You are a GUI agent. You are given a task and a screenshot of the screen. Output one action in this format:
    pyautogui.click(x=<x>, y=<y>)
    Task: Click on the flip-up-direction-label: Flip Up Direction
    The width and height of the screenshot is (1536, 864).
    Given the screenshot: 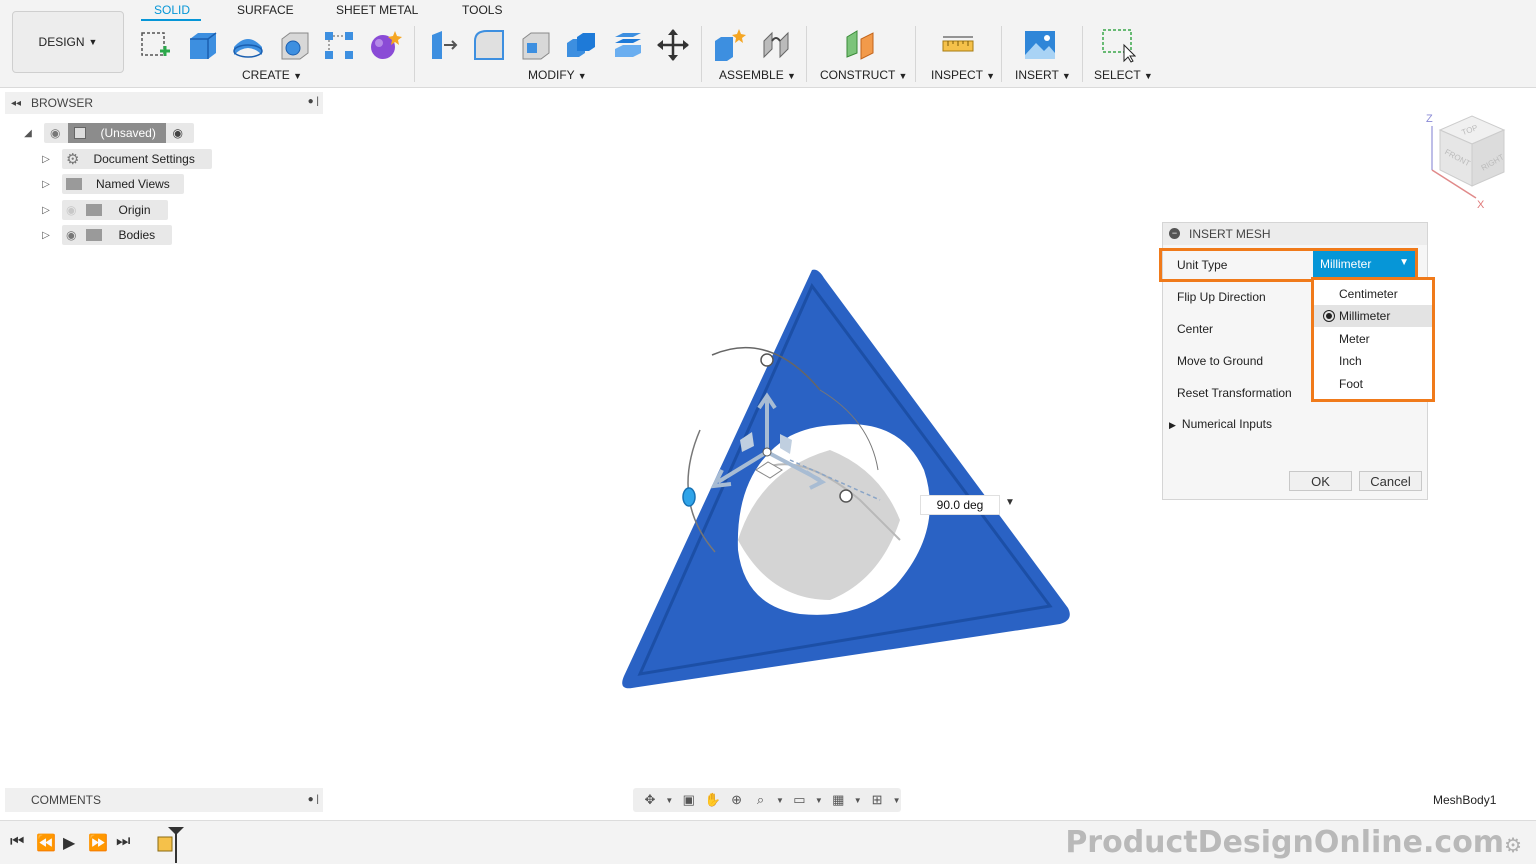 What is the action you would take?
    pyautogui.click(x=1221, y=297)
    